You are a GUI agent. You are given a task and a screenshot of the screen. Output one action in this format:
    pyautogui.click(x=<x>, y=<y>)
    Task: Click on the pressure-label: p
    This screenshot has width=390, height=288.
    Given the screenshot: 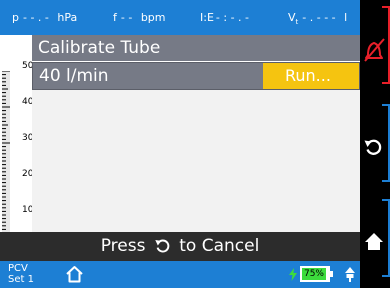 What is the action you would take?
    pyautogui.click(x=15, y=17)
    